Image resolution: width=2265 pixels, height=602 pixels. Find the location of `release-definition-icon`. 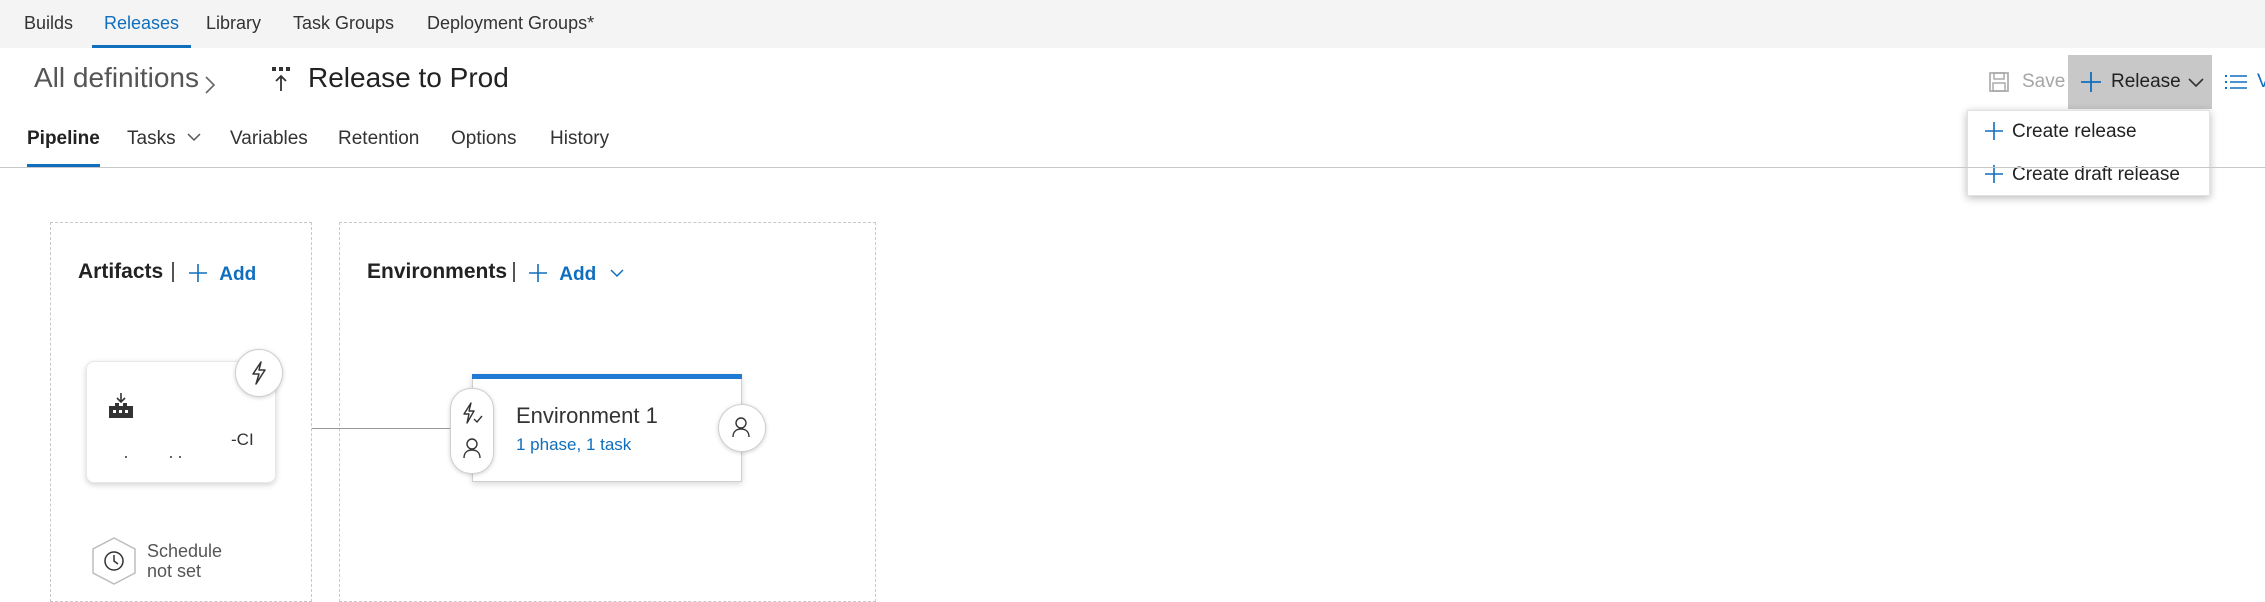

release-definition-icon is located at coordinates (282, 82).